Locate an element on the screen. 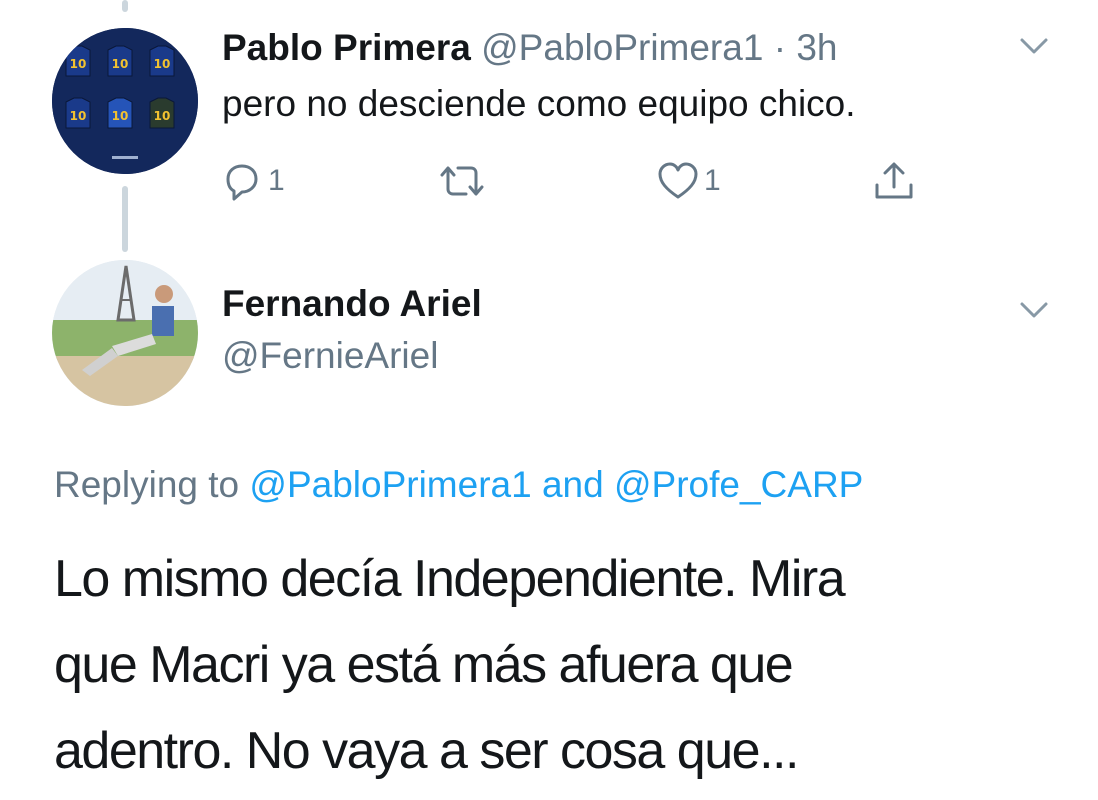  avatar-photo-image is located at coordinates (125, 333).